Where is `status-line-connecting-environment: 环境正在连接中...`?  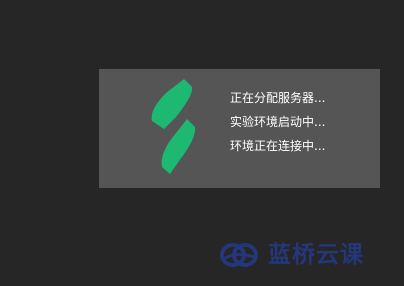 status-line-connecting-environment: 环境正在连接中... is located at coordinates (278, 146).